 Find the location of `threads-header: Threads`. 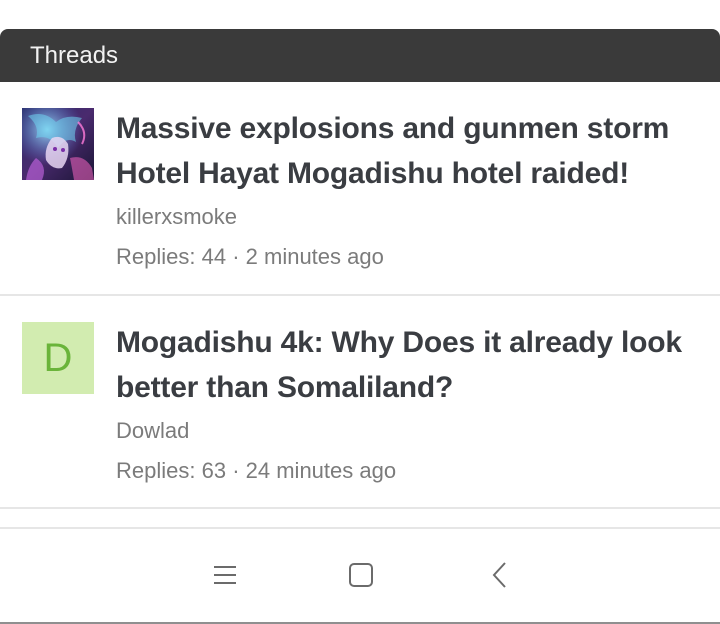

threads-header: Threads is located at coordinates (360, 55).